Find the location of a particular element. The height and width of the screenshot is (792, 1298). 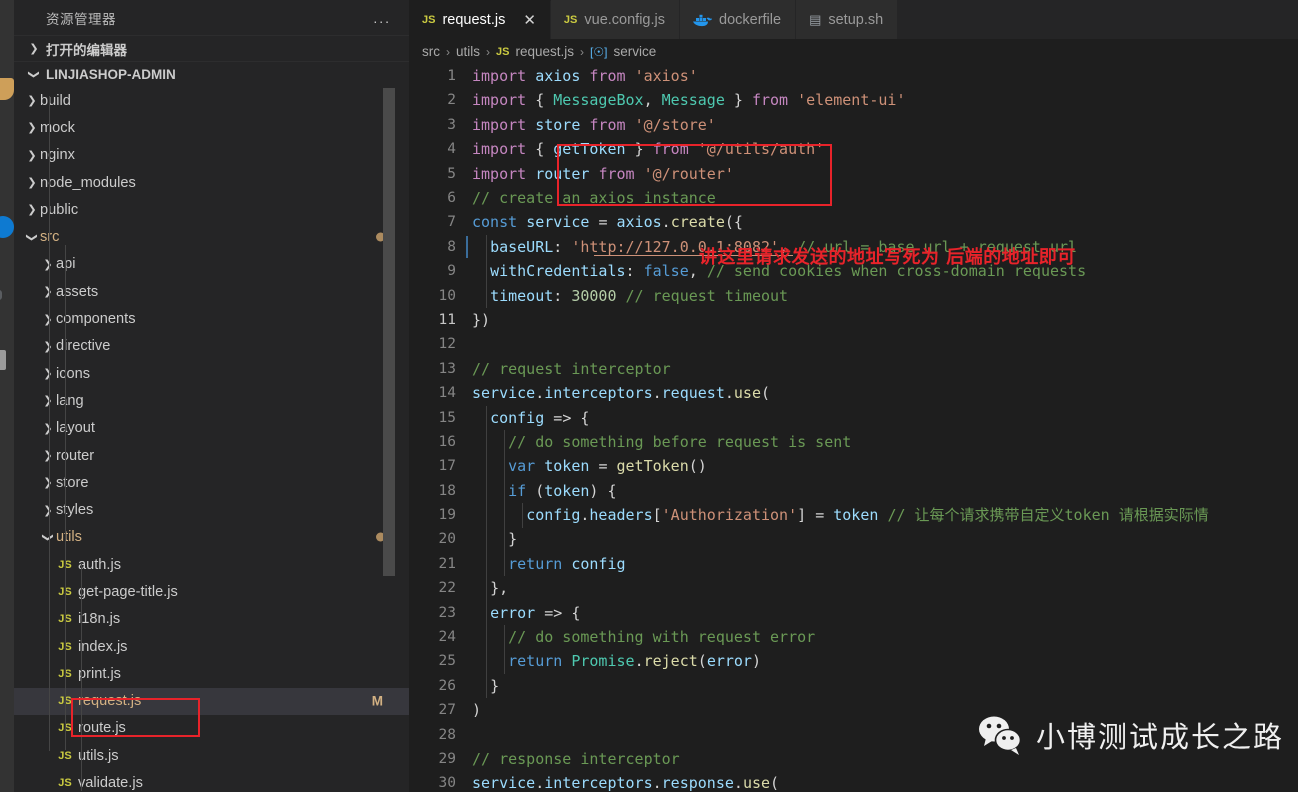

tree-folder-utils: ❯ utils is located at coordinates (211, 537).